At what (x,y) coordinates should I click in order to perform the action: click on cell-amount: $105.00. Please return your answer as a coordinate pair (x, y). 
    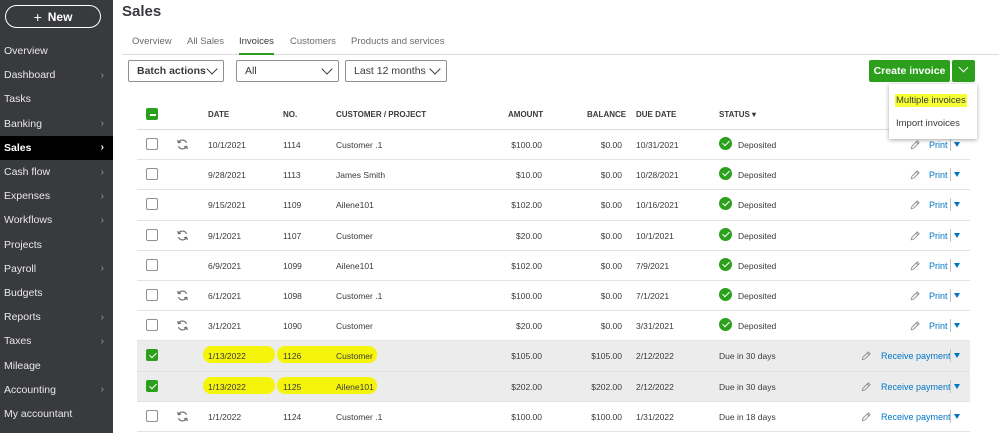
    Looking at the image, I should click on (526, 356).